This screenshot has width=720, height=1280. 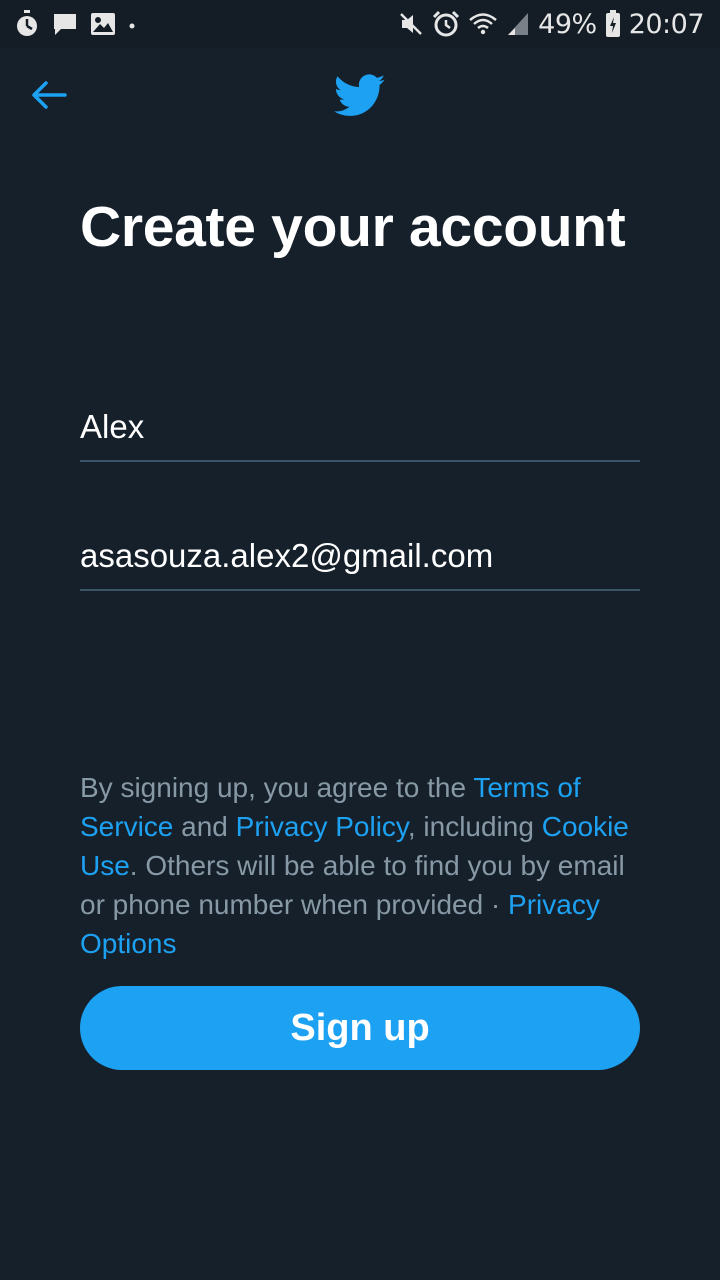 I want to click on arrow-left-icon, so click(x=49, y=97).